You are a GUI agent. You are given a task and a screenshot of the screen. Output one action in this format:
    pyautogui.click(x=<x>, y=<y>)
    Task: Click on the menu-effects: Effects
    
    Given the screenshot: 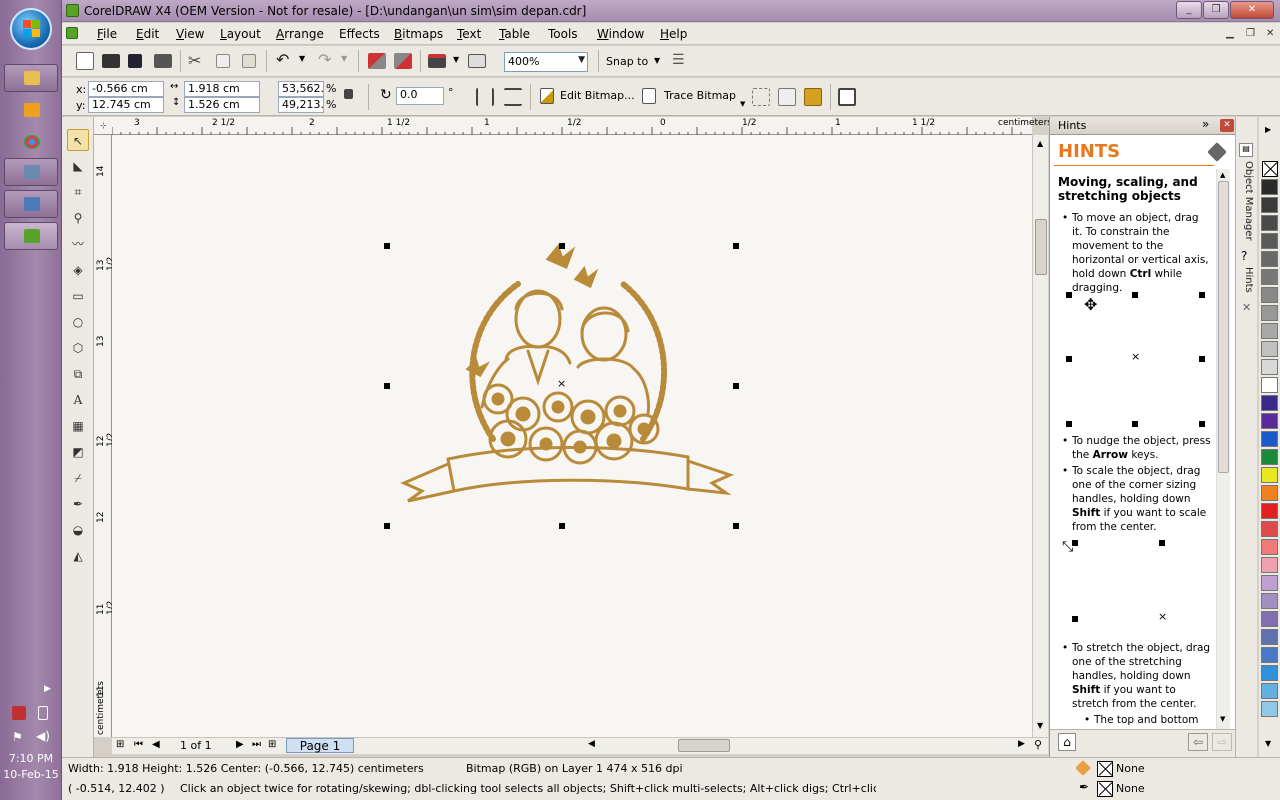 What is the action you would take?
    pyautogui.click(x=359, y=34)
    